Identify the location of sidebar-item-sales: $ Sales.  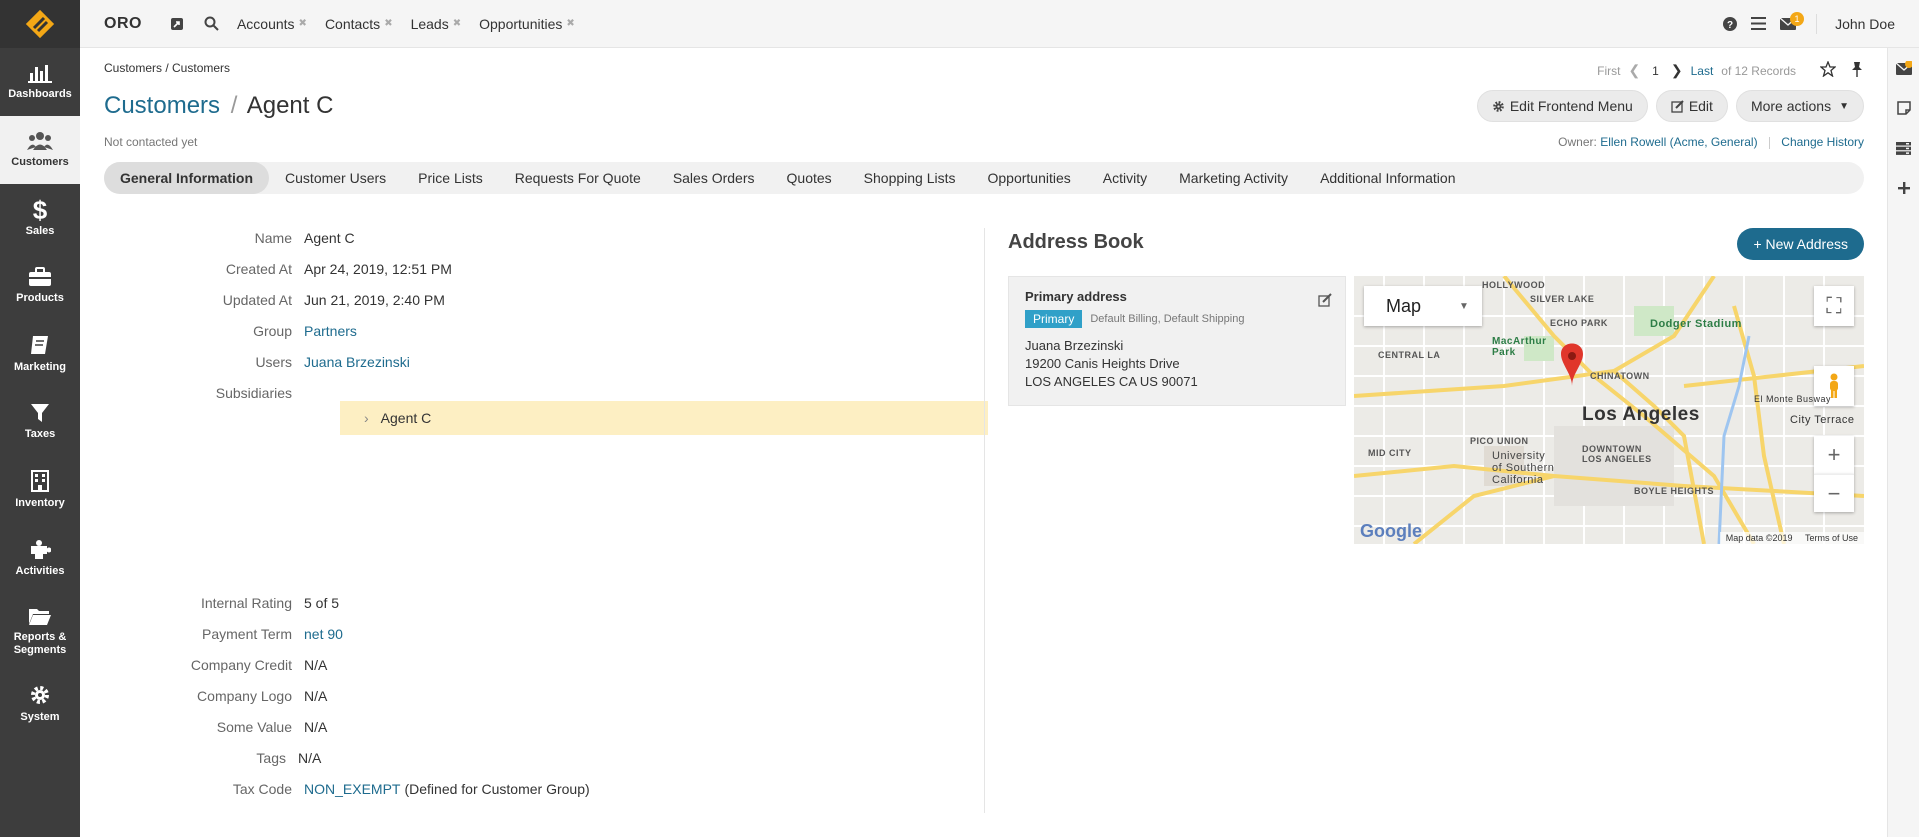
(40, 218).